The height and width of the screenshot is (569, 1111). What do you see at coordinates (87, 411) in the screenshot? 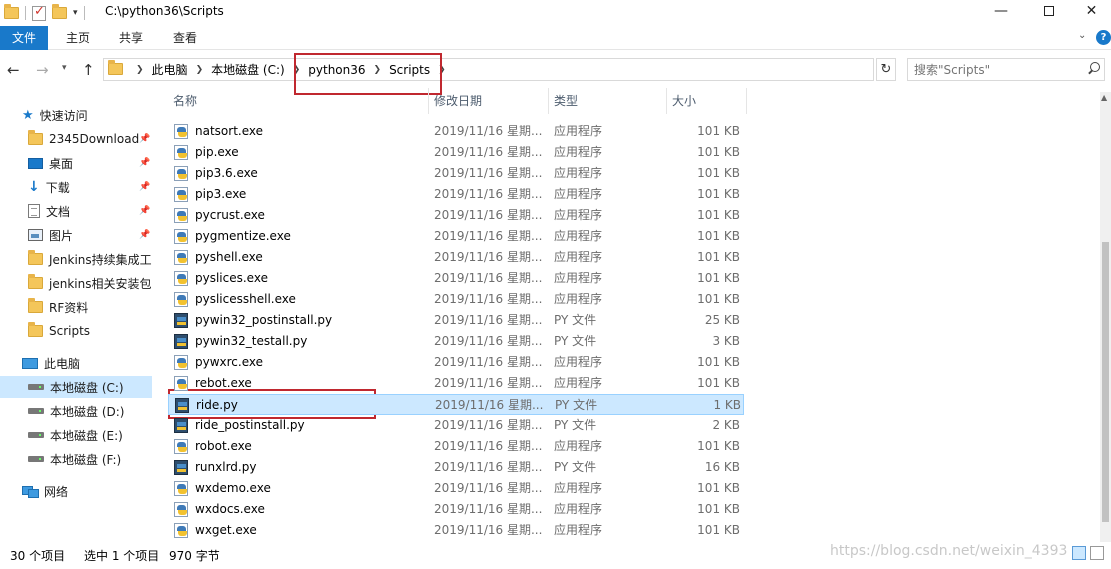
I see `sidebar-item-label: 本地磁盘 (D:)` at bounding box center [87, 411].